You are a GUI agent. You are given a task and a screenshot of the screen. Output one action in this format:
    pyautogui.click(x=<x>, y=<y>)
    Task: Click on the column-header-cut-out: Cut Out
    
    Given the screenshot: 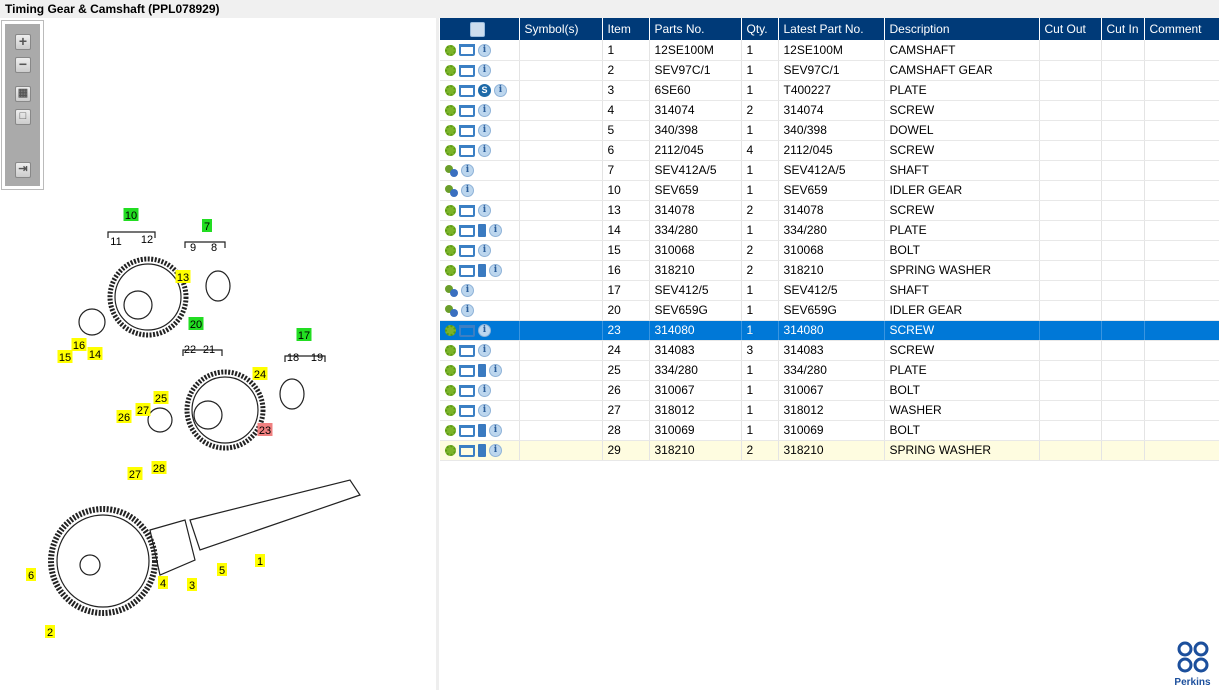 What is the action you would take?
    pyautogui.click(x=1070, y=29)
    